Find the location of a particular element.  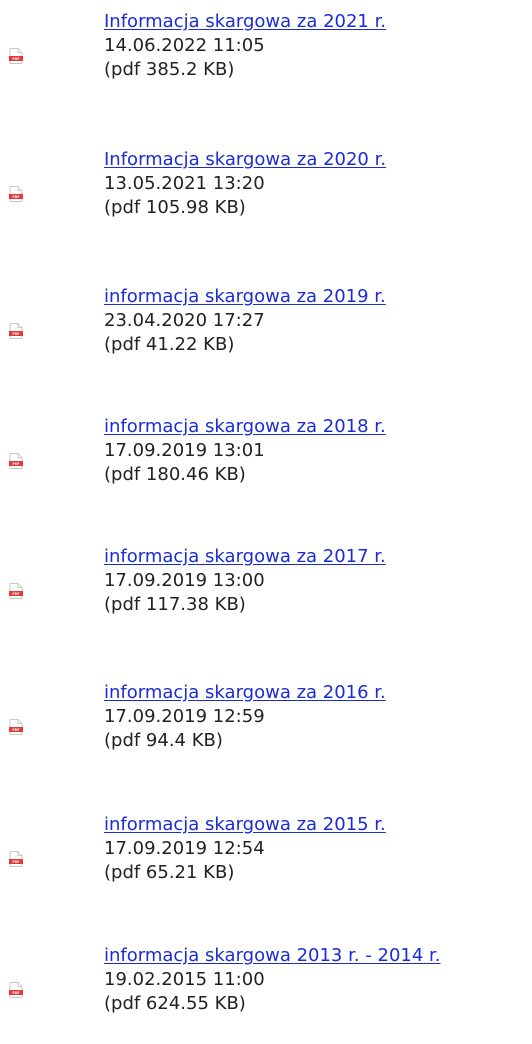

file-date: 19.02.2015 11:00 is located at coordinates (184, 979).